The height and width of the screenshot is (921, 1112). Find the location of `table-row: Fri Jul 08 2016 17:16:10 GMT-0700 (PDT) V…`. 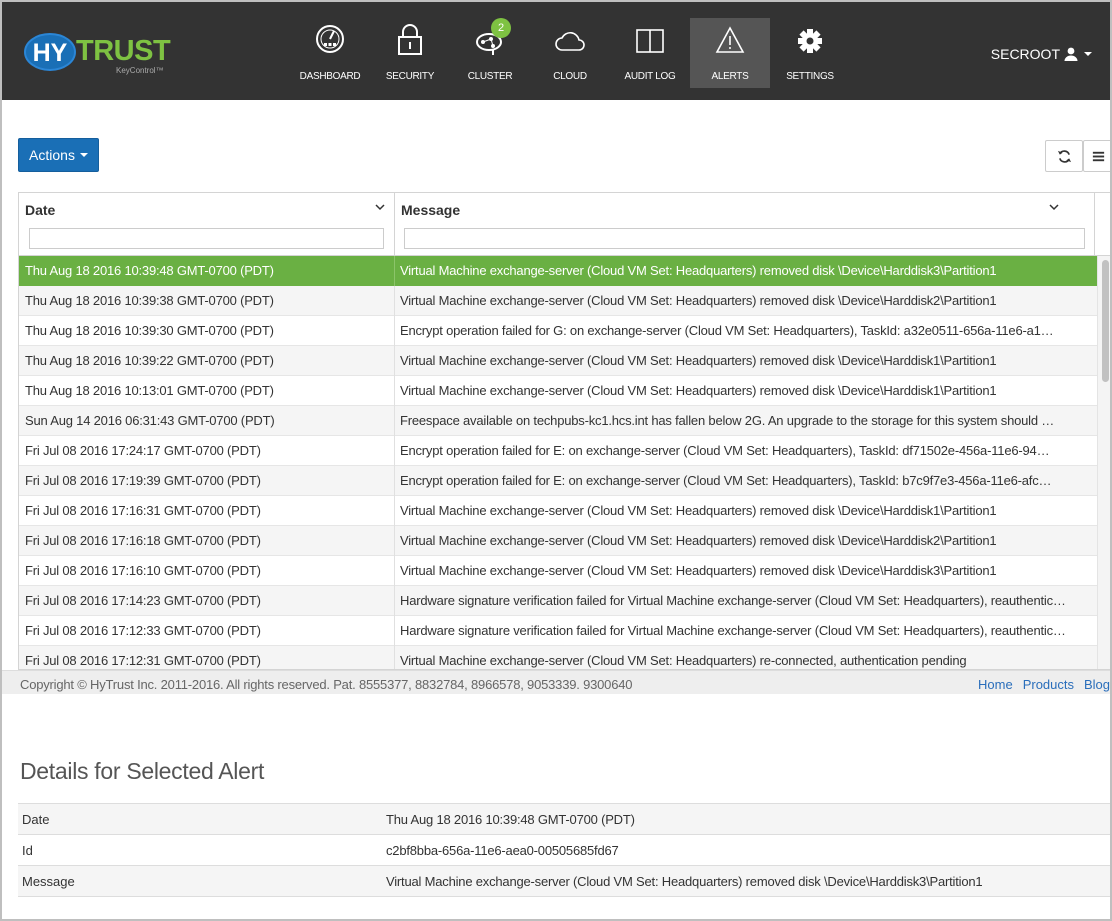

table-row: Fri Jul 08 2016 17:16:10 GMT-0700 (PDT) V… is located at coordinates (558, 571).